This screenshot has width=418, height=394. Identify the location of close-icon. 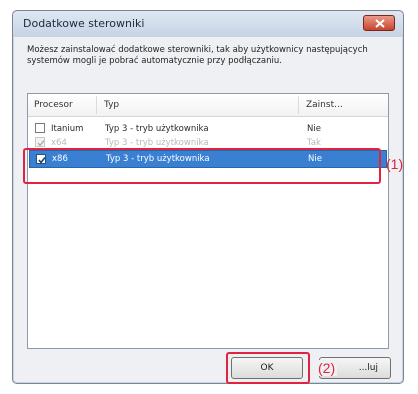
(380, 23).